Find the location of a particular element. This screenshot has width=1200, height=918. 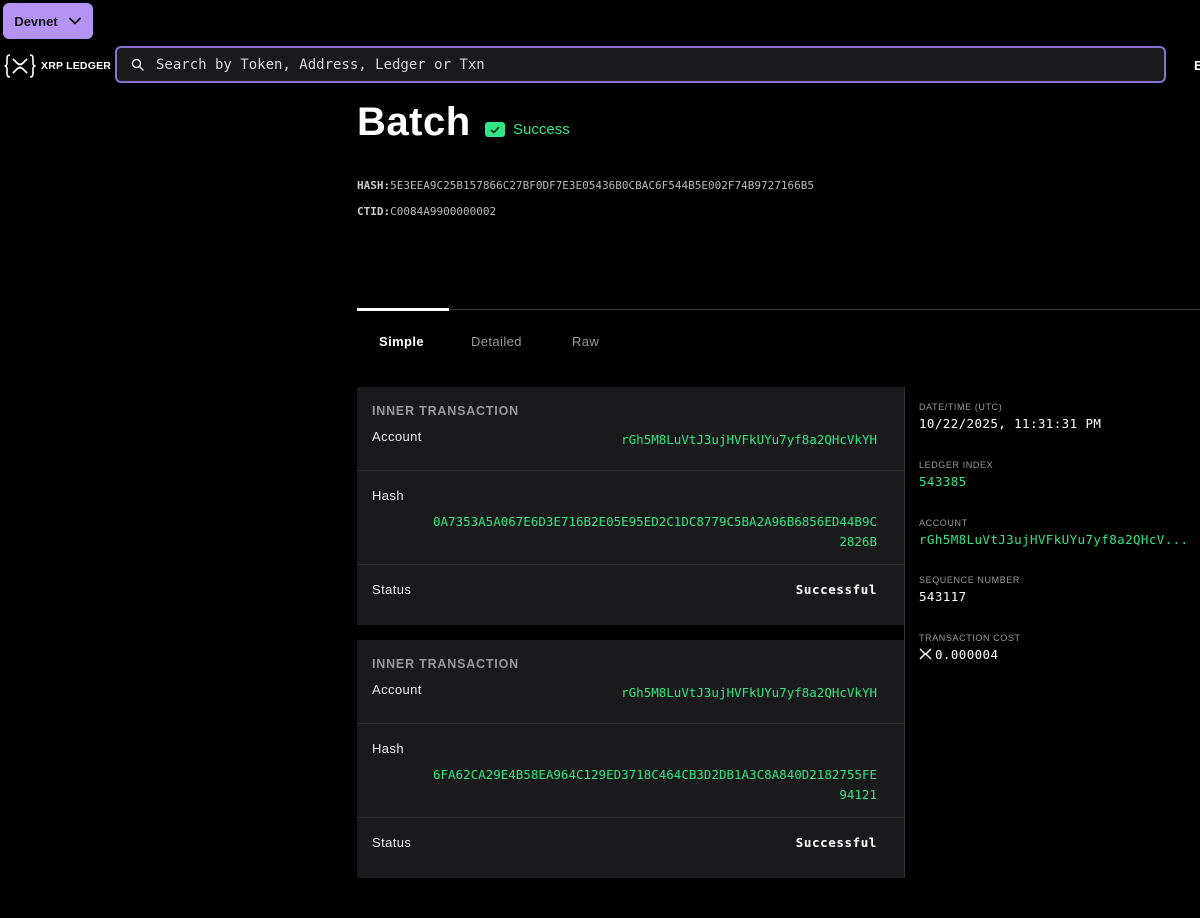

tab-detailed: Detailed is located at coordinates (496, 341).